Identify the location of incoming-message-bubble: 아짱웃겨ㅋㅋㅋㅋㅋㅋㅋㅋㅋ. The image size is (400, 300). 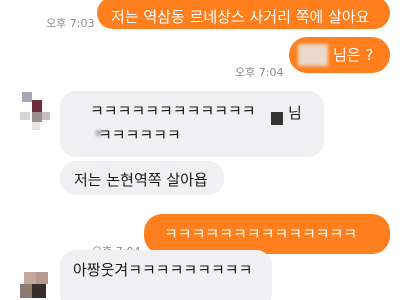
(166, 275).